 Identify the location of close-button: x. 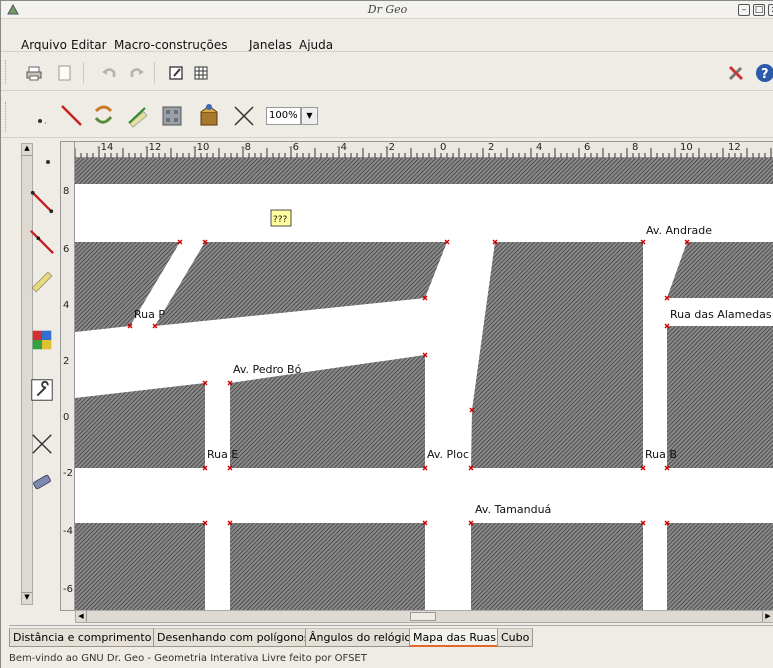
(770, 10).